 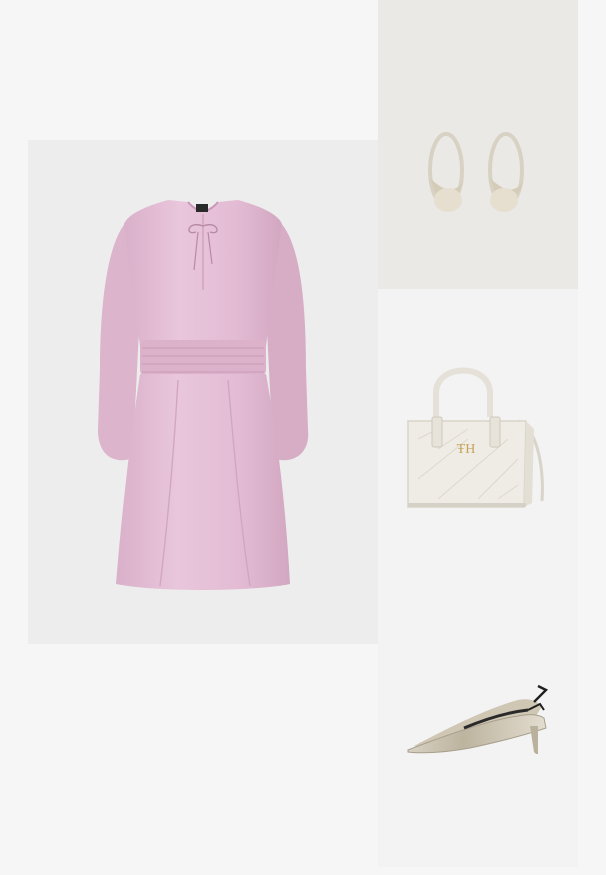 I want to click on earrings-tile, so click(x=478, y=144).